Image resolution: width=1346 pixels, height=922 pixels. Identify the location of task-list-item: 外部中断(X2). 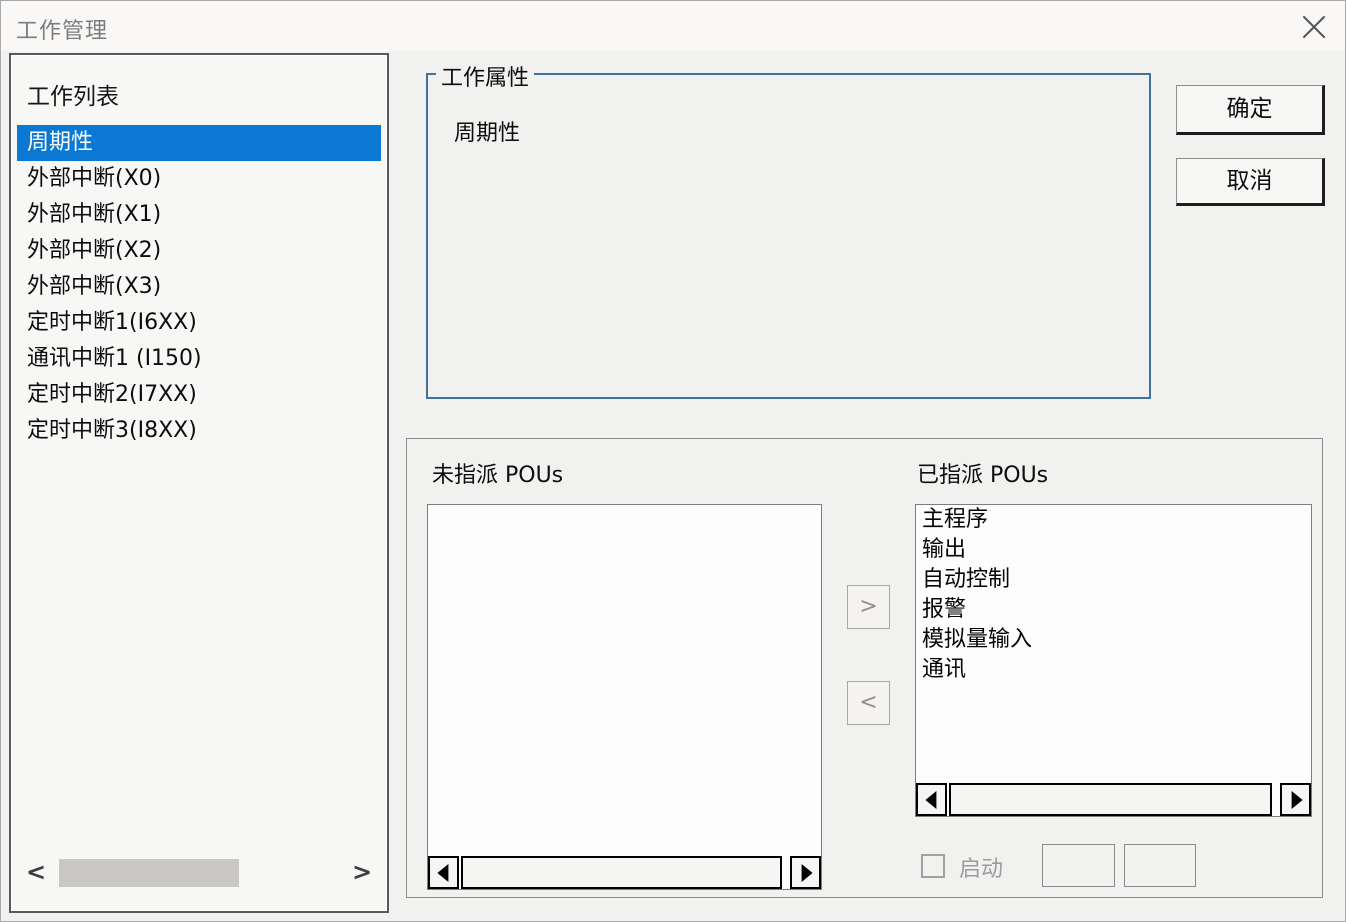
(199, 251).